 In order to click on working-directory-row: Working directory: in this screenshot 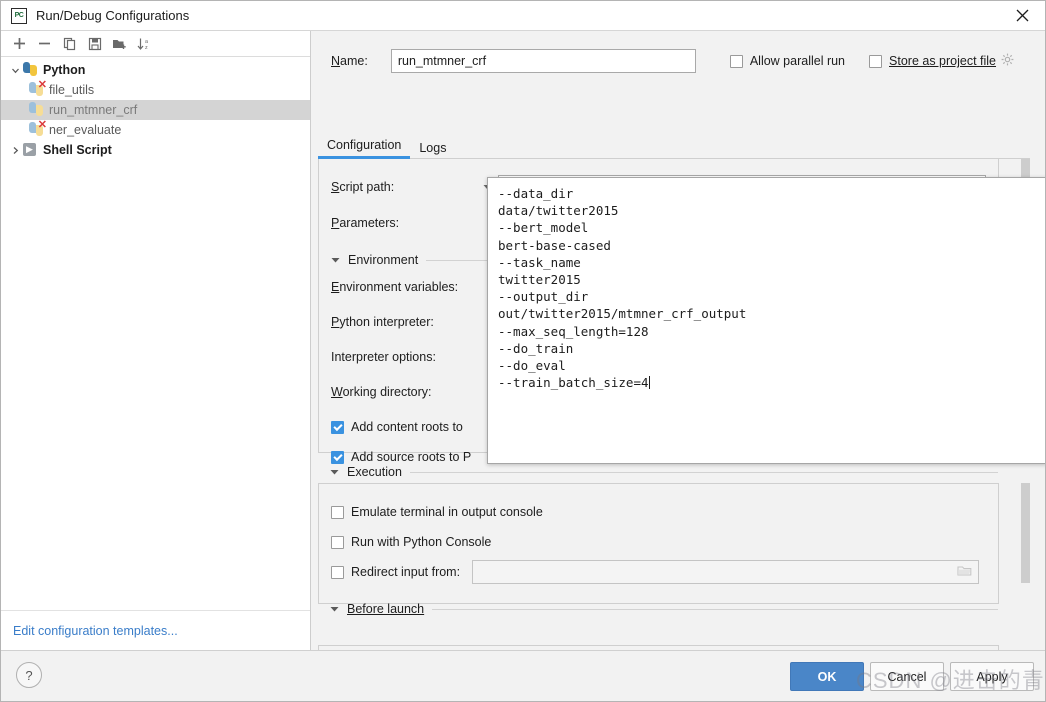, I will do `click(404, 392)`.